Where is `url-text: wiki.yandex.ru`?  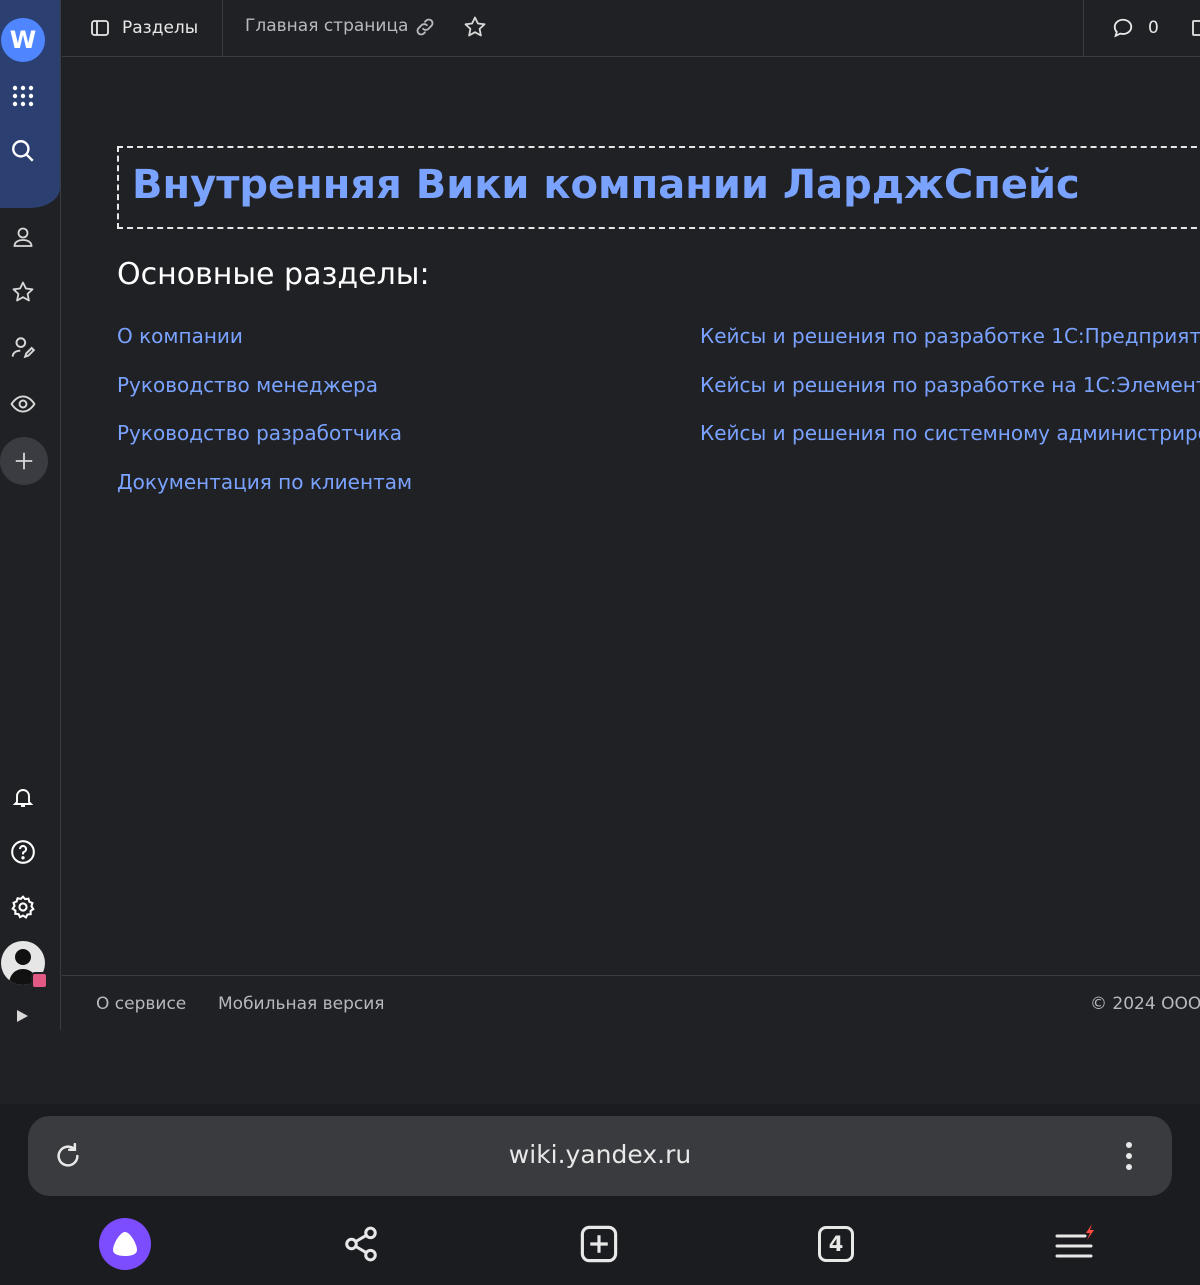
url-text: wiki.yandex.ru is located at coordinates (600, 1154).